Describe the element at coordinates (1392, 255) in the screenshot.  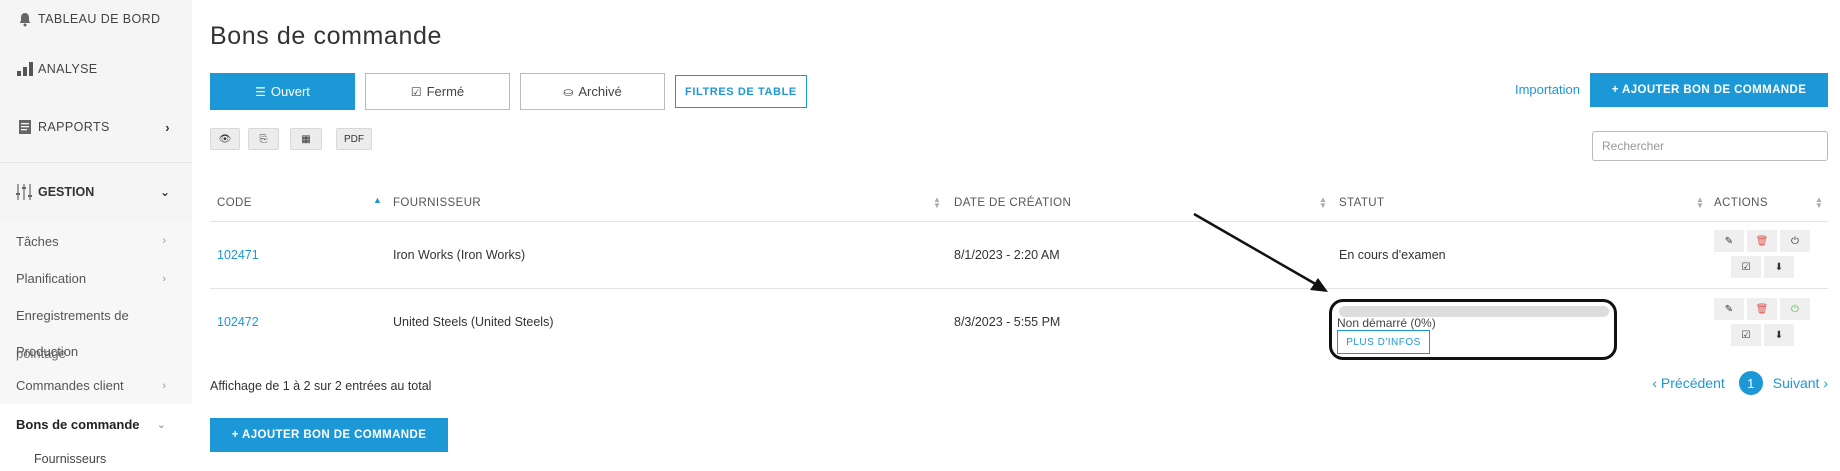
I see `status-cell: En cours d'examen` at that location.